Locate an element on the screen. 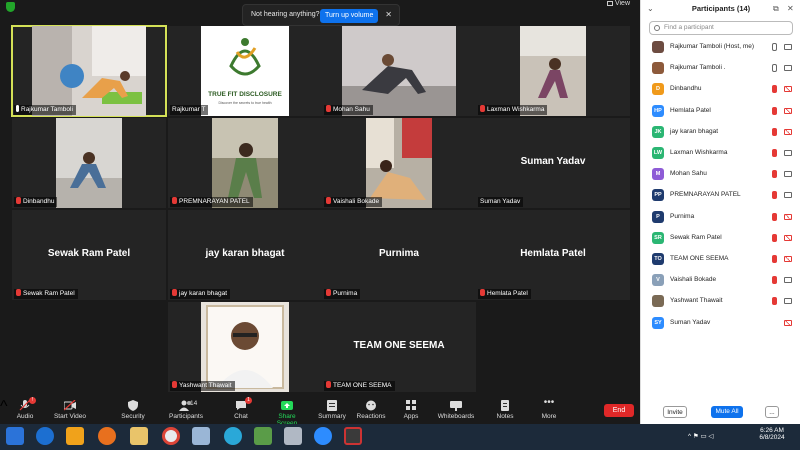 This screenshot has width=800, height=450. participant-name-label: Yashwant Thawait is located at coordinates (202, 386).